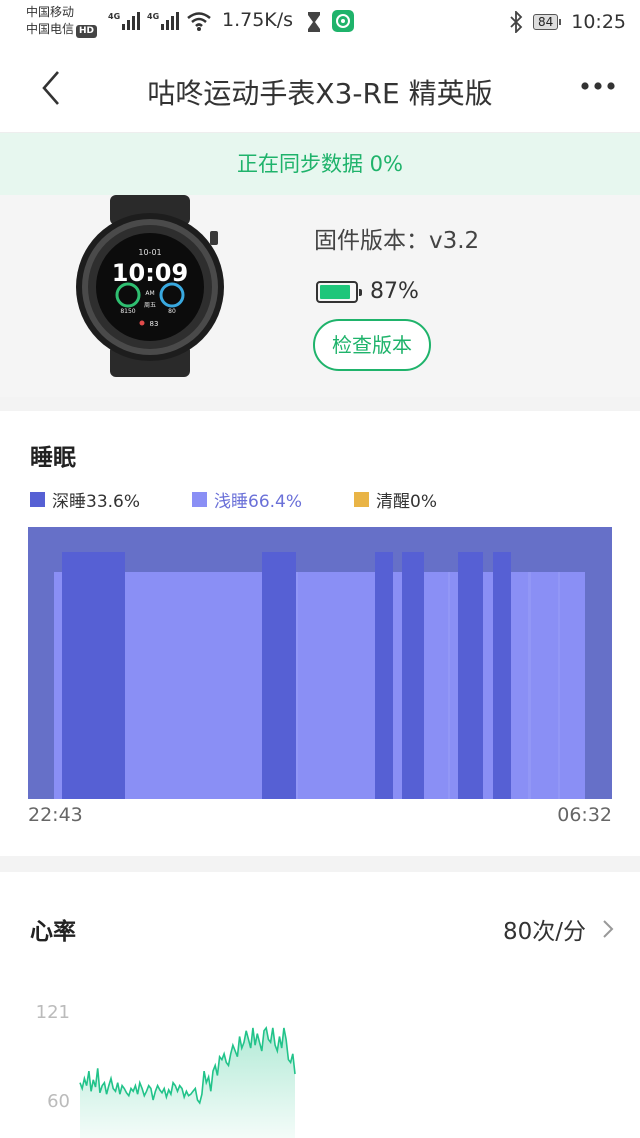 The height and width of the screenshot is (1138, 640). Describe the element at coordinates (608, 929) in the screenshot. I see `chevron-right-icon` at that location.